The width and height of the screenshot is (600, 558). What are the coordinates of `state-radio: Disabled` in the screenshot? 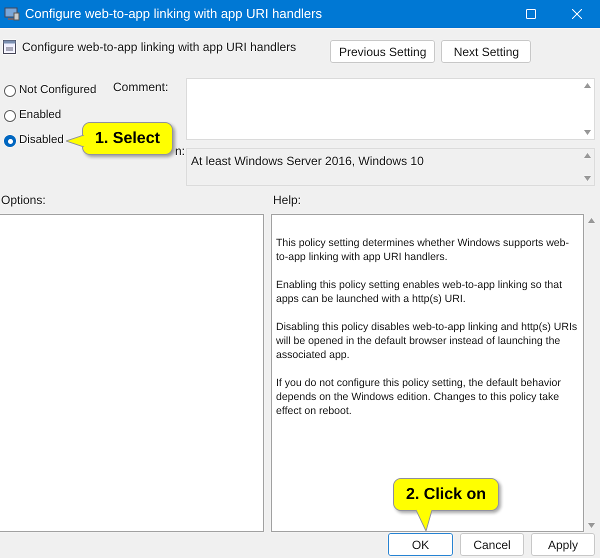 It's located at (34, 141).